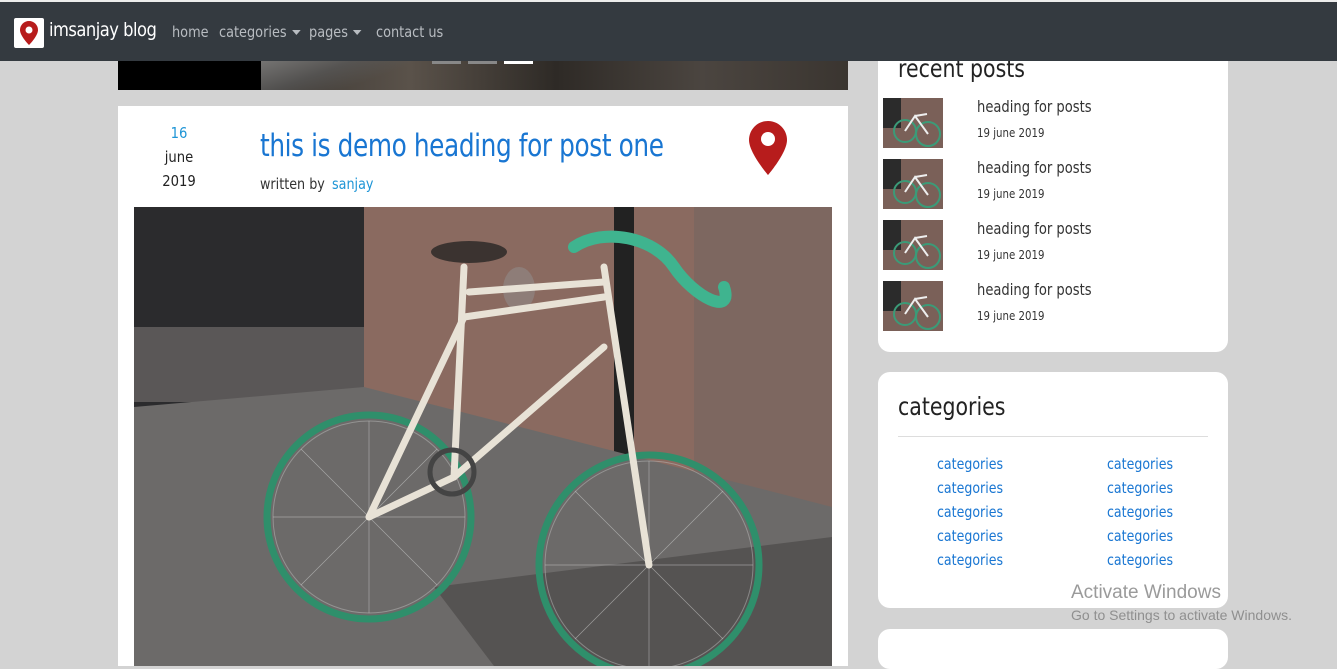 The height and width of the screenshot is (669, 1337). Describe the element at coordinates (292, 184) in the screenshot. I see `written-by-label: written by` at that location.